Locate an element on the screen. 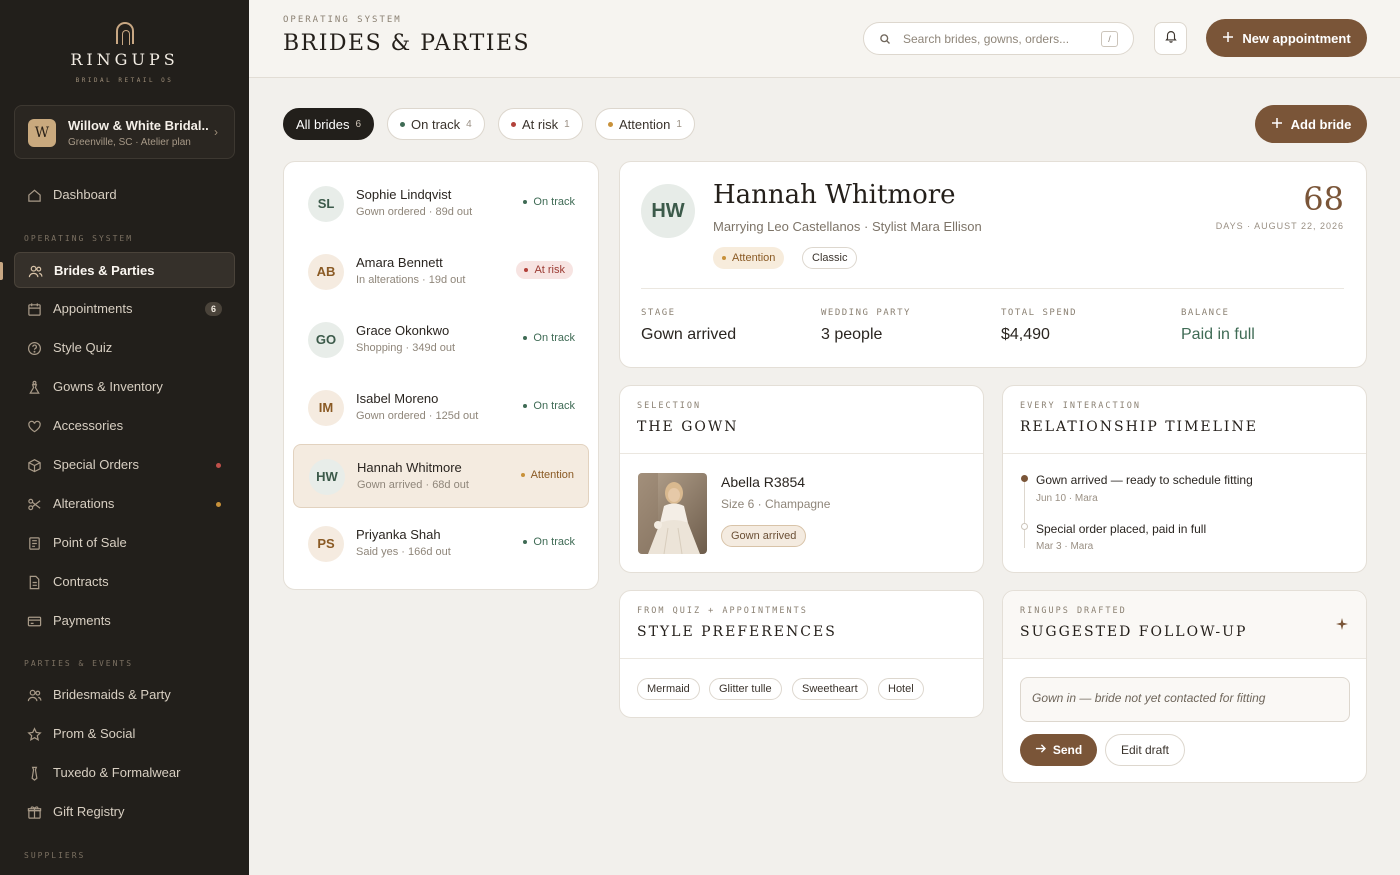  brand-tagline: BRIDAL RETAIL OS is located at coordinates (124, 80).